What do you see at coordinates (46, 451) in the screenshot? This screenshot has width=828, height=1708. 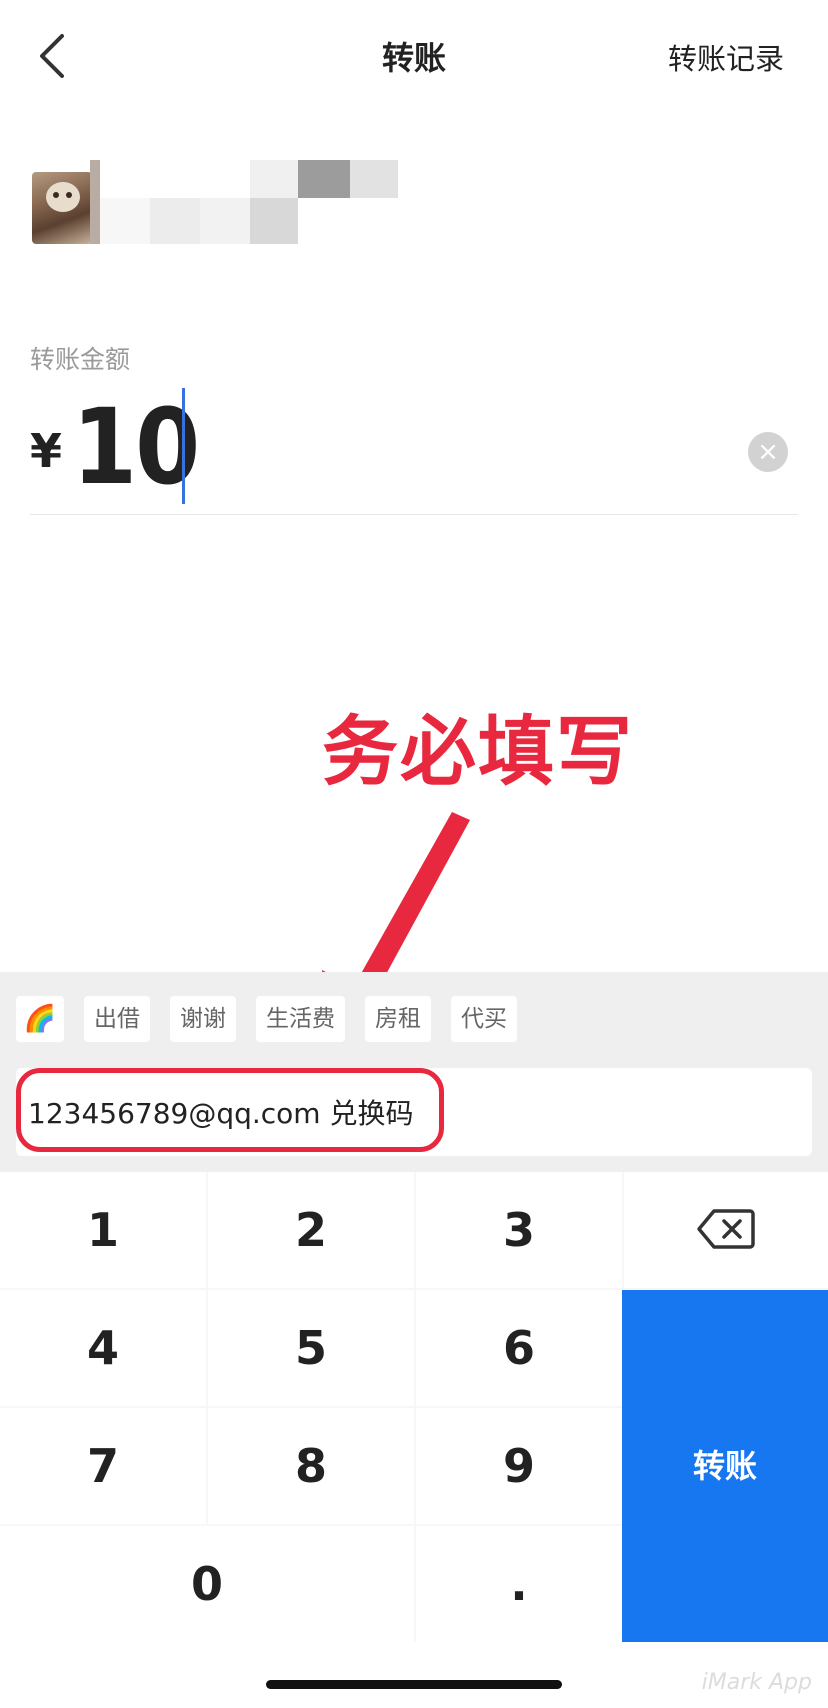 I see `currency-symbol: ¥` at bounding box center [46, 451].